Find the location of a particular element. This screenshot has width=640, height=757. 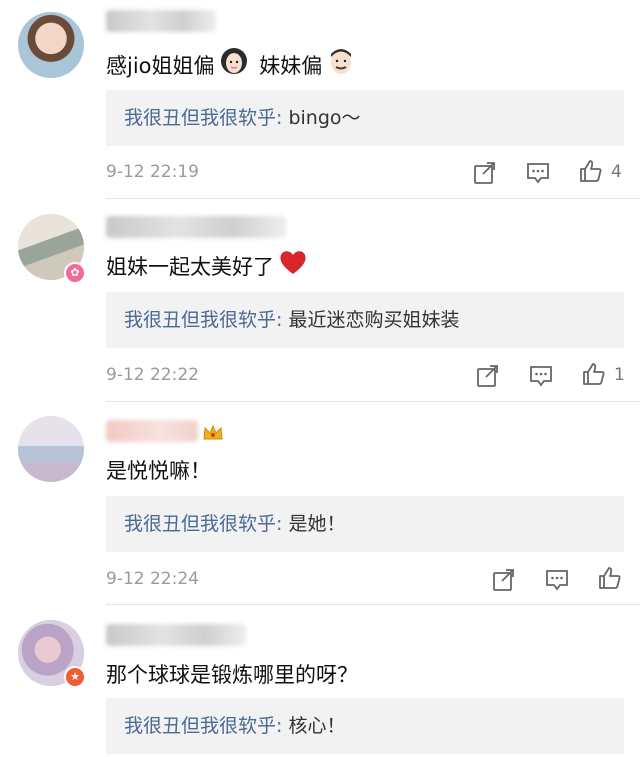

comment-text: 感jio姐姐偏 妹妹偏 is located at coordinates (233, 66).